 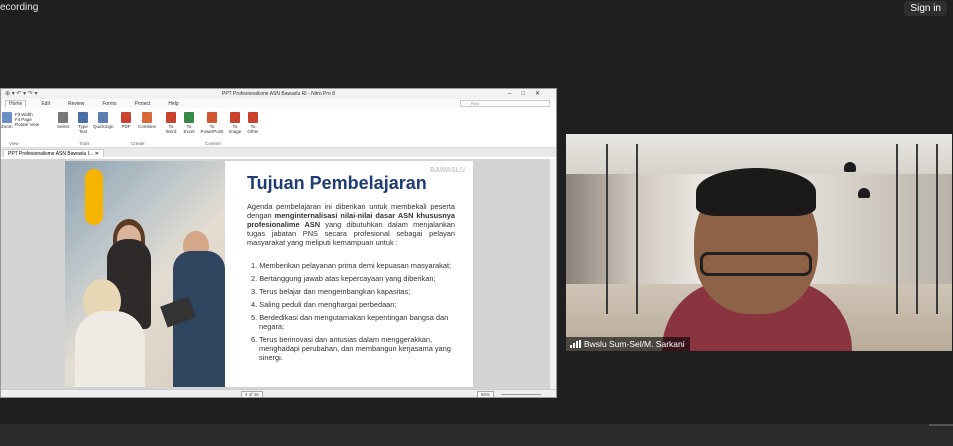 I want to click on pdf-icon, so click(x=126, y=117).